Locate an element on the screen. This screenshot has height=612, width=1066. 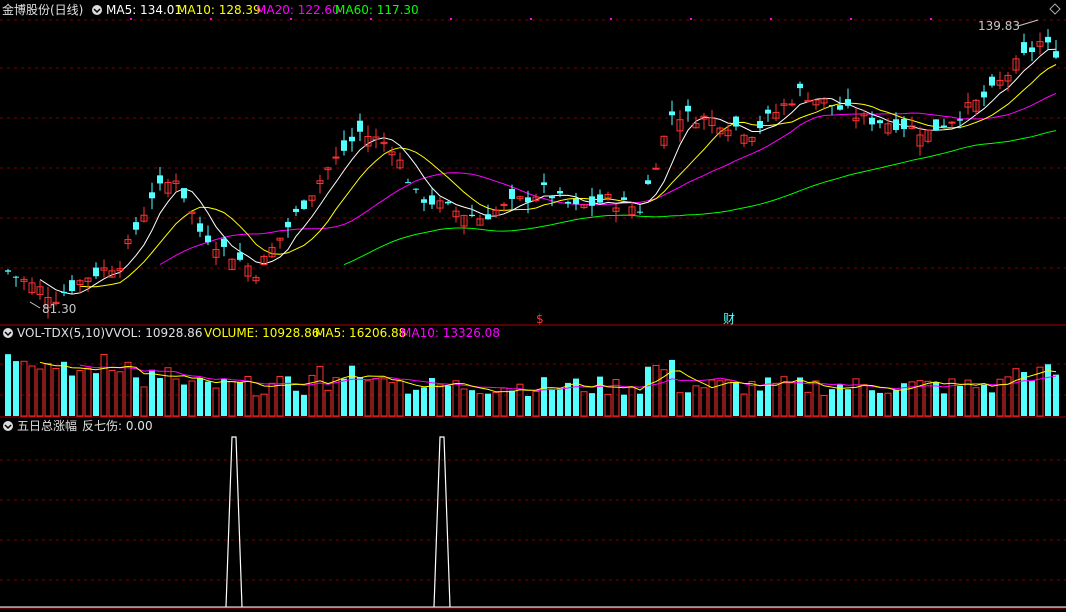
indicator-name: 五日总涨幅 is located at coordinates (47, 425).